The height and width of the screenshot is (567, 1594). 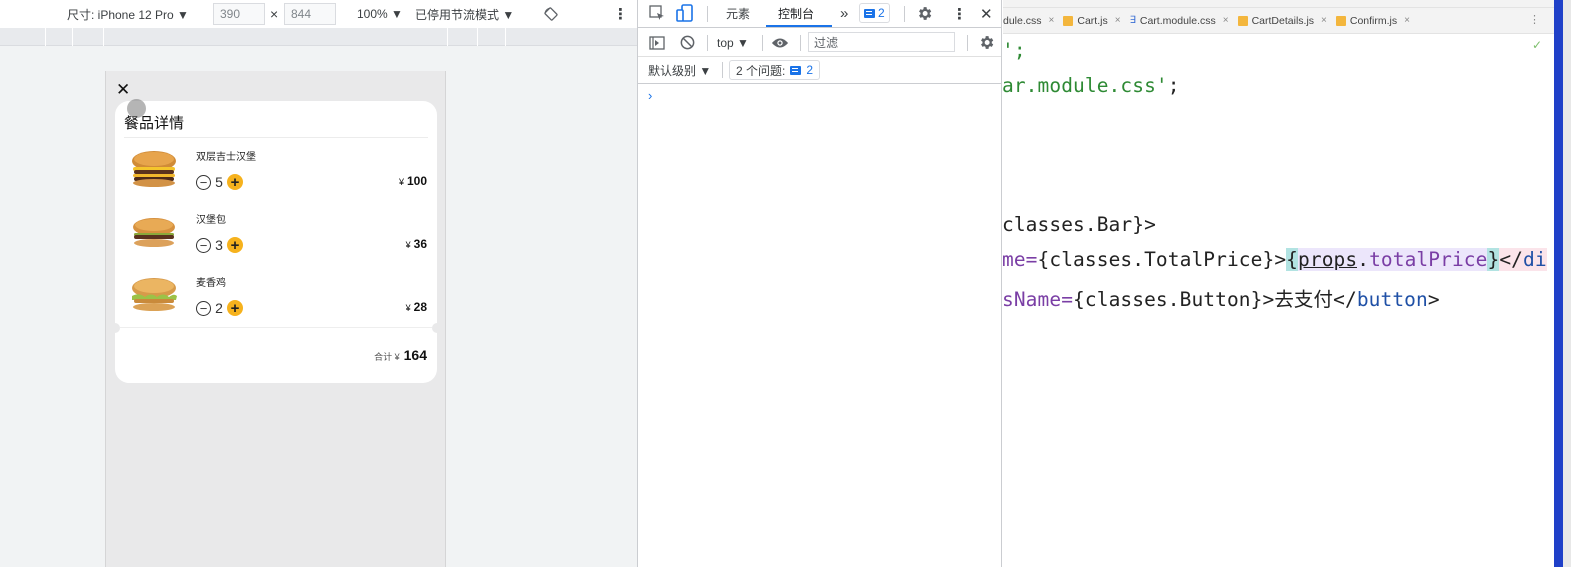 I want to click on meal-item: 双层吉士汉堡 − 5 + ¥100, so click(x=276, y=174).